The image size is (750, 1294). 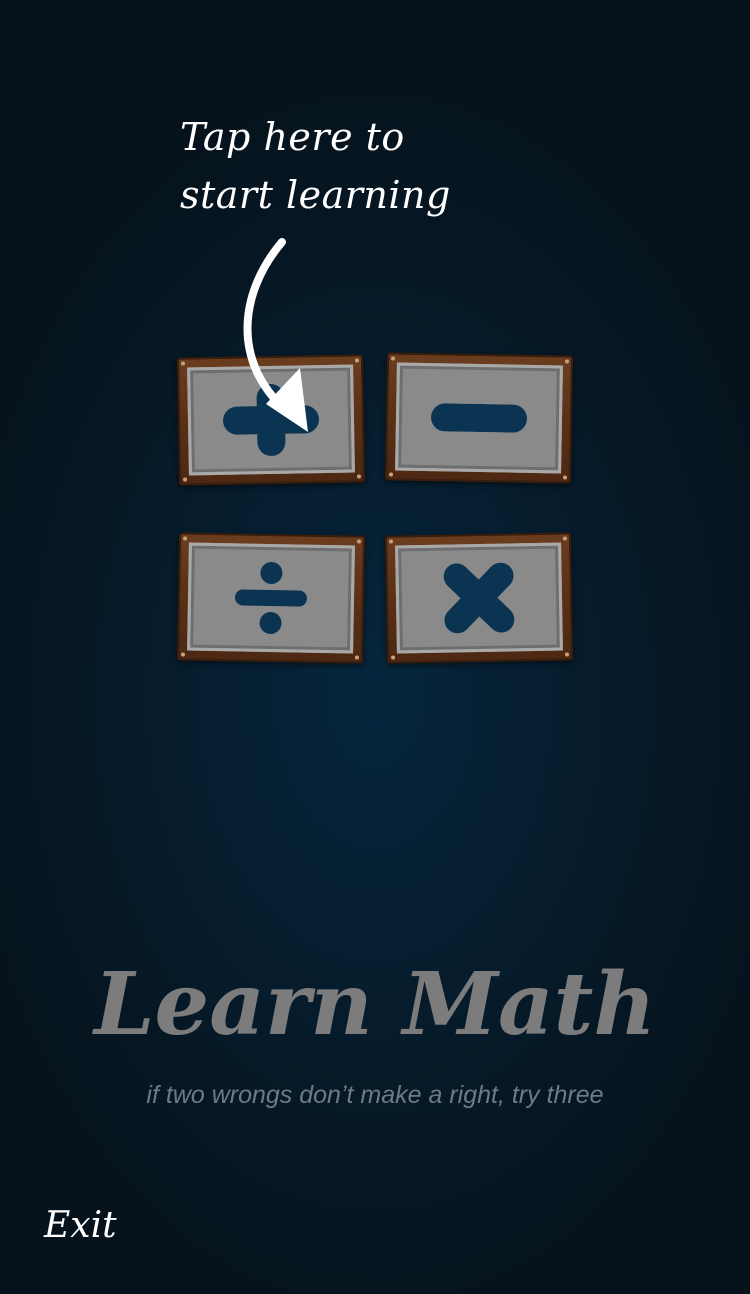 I want to click on division-tile-button, so click(x=271, y=598).